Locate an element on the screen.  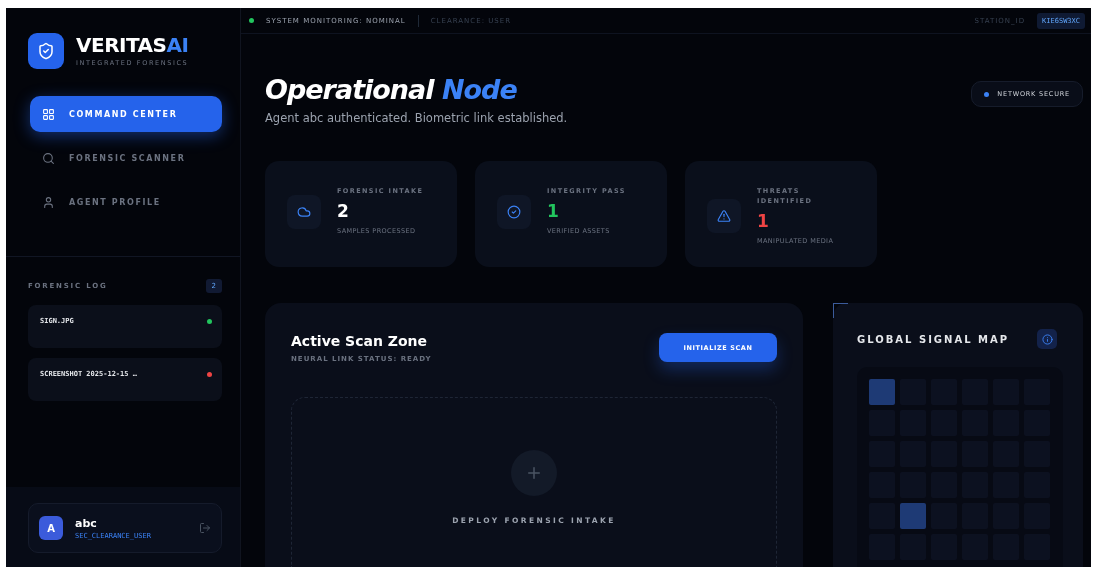
nav-item: FORENSIC SCANNER is located at coordinates (126, 158).